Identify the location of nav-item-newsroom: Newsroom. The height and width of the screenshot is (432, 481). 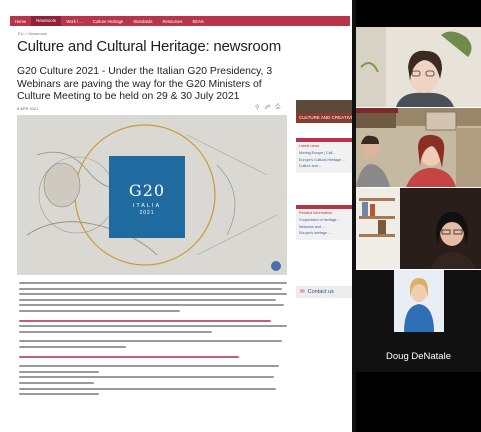
(46, 21).